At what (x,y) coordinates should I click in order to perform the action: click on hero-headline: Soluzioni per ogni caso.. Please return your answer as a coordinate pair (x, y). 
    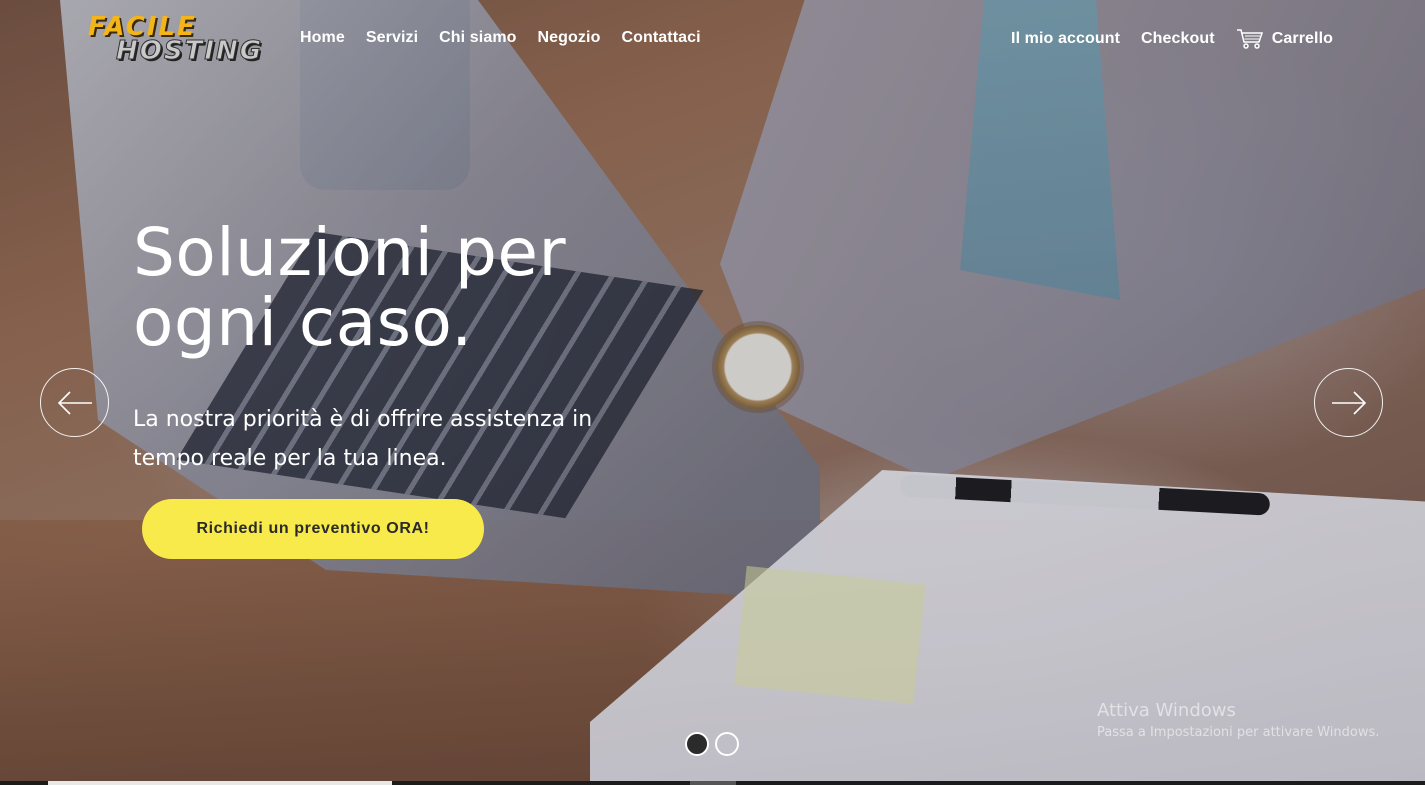
    Looking at the image, I should click on (350, 287).